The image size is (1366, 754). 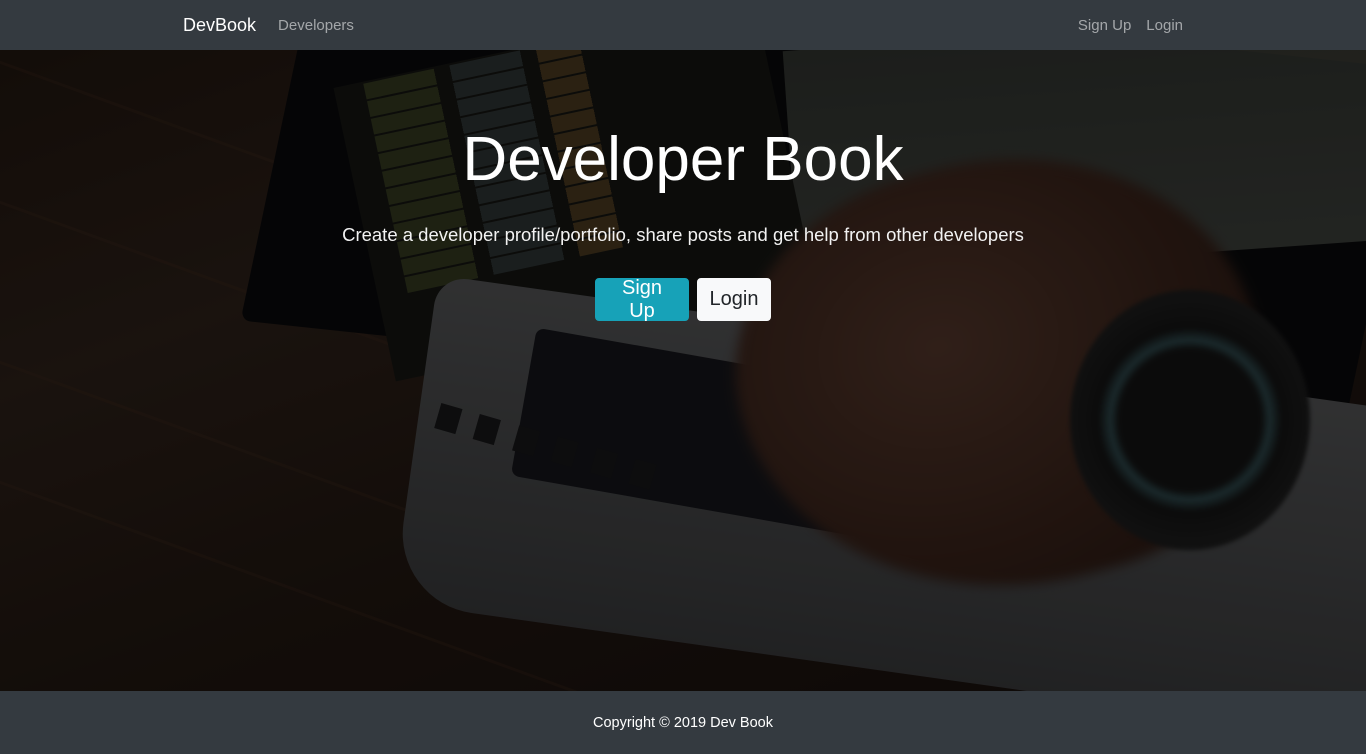 I want to click on navbar-inner: DevBook Developers Sign Up Login, so click(x=683, y=25).